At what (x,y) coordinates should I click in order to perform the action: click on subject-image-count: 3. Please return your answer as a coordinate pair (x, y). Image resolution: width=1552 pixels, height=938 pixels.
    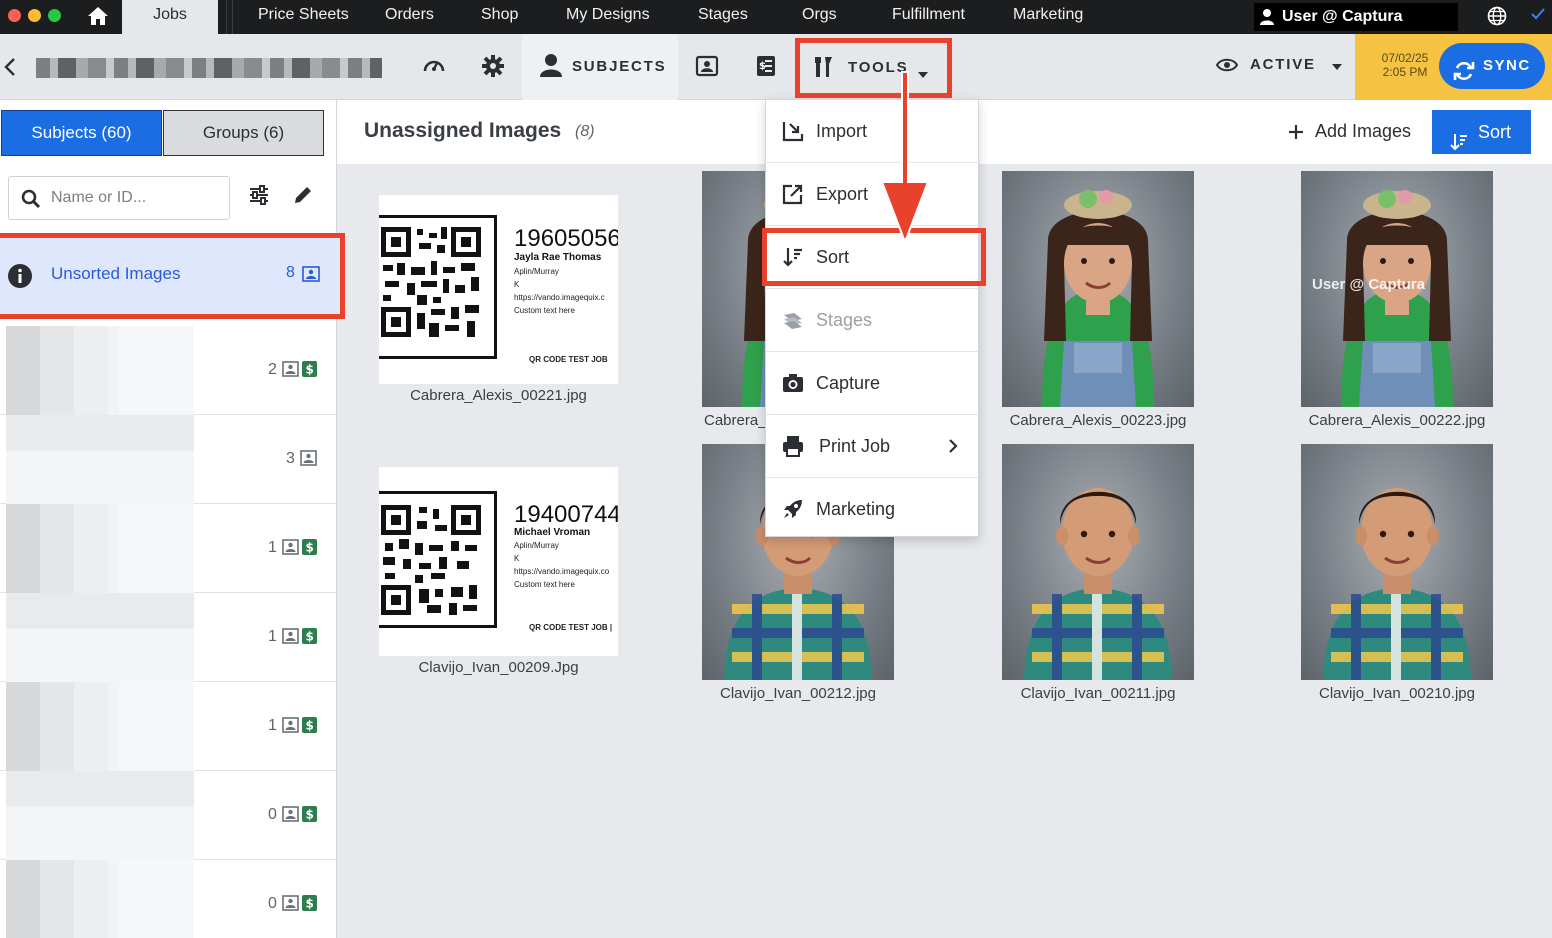
    Looking at the image, I should click on (290, 458).